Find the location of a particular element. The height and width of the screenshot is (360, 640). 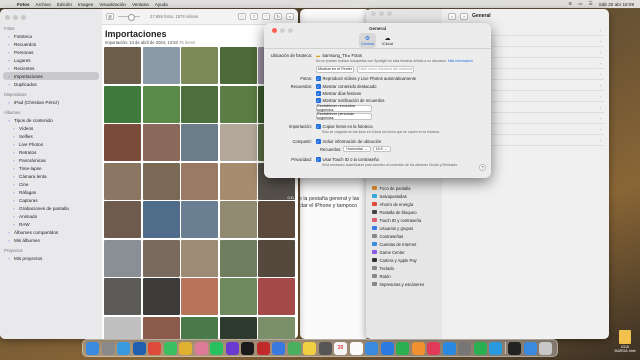

zoom-button is located at coordinates (23, 17).